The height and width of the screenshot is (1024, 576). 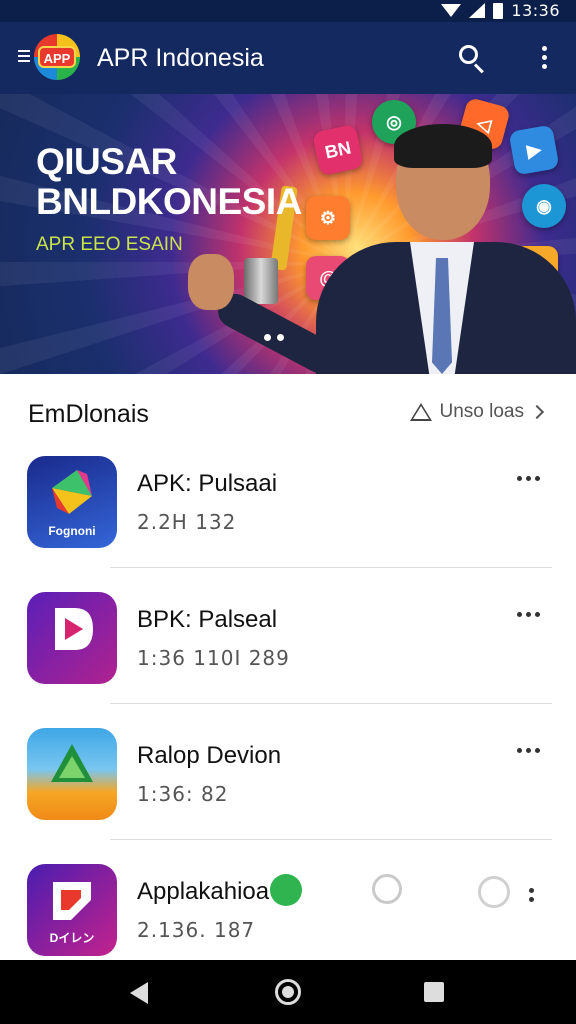 What do you see at coordinates (88, 414) in the screenshot?
I see `section-title: EmDlonais` at bounding box center [88, 414].